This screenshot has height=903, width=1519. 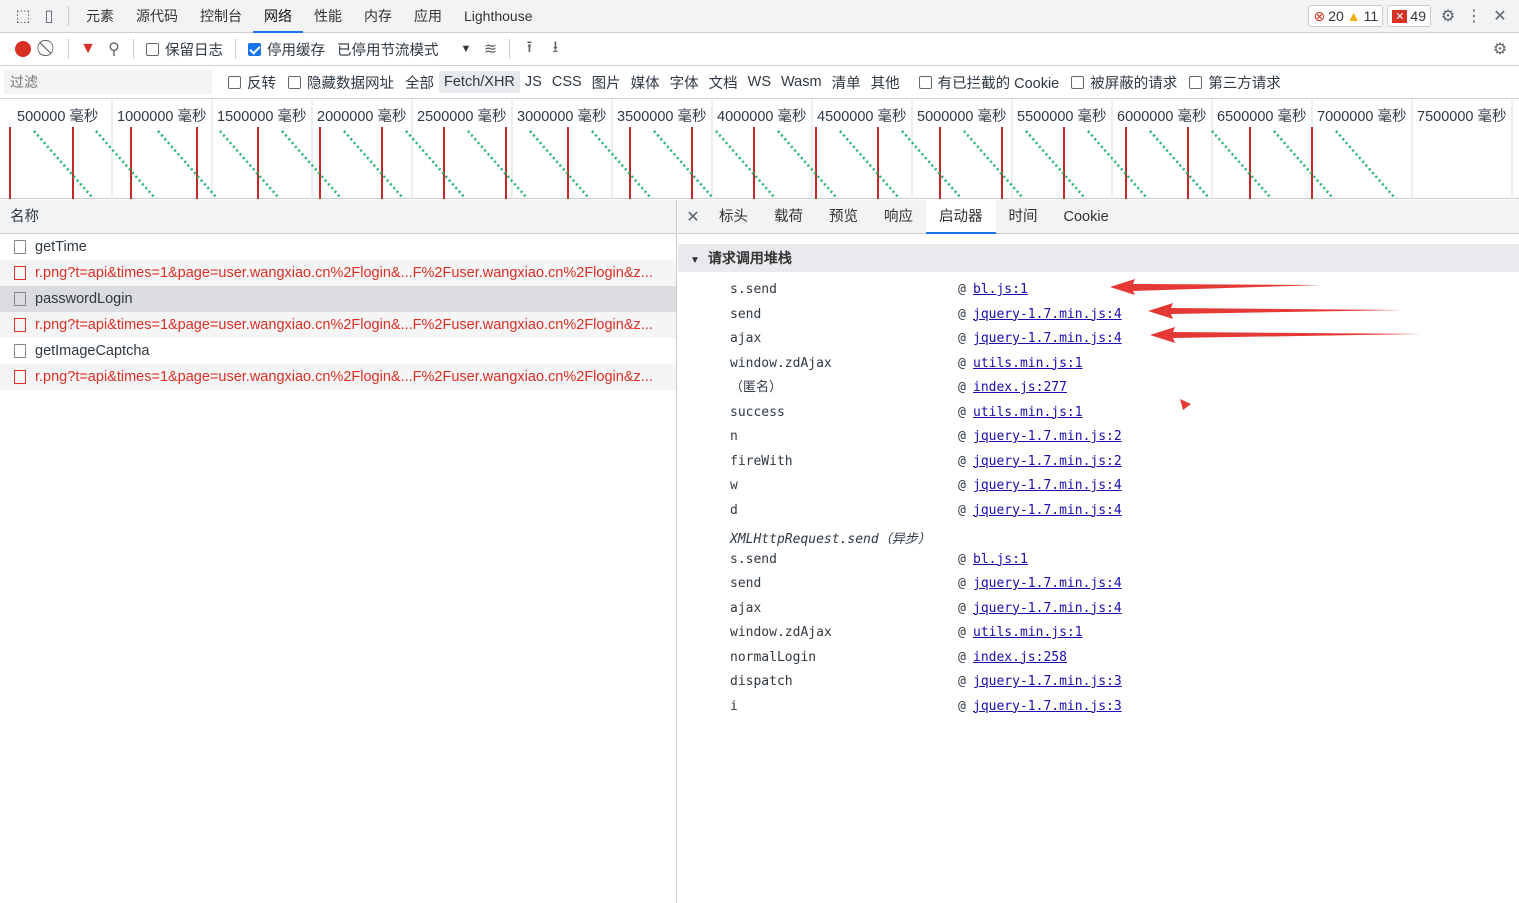 I want to click on panel-tab: 网络, so click(x=278, y=16).